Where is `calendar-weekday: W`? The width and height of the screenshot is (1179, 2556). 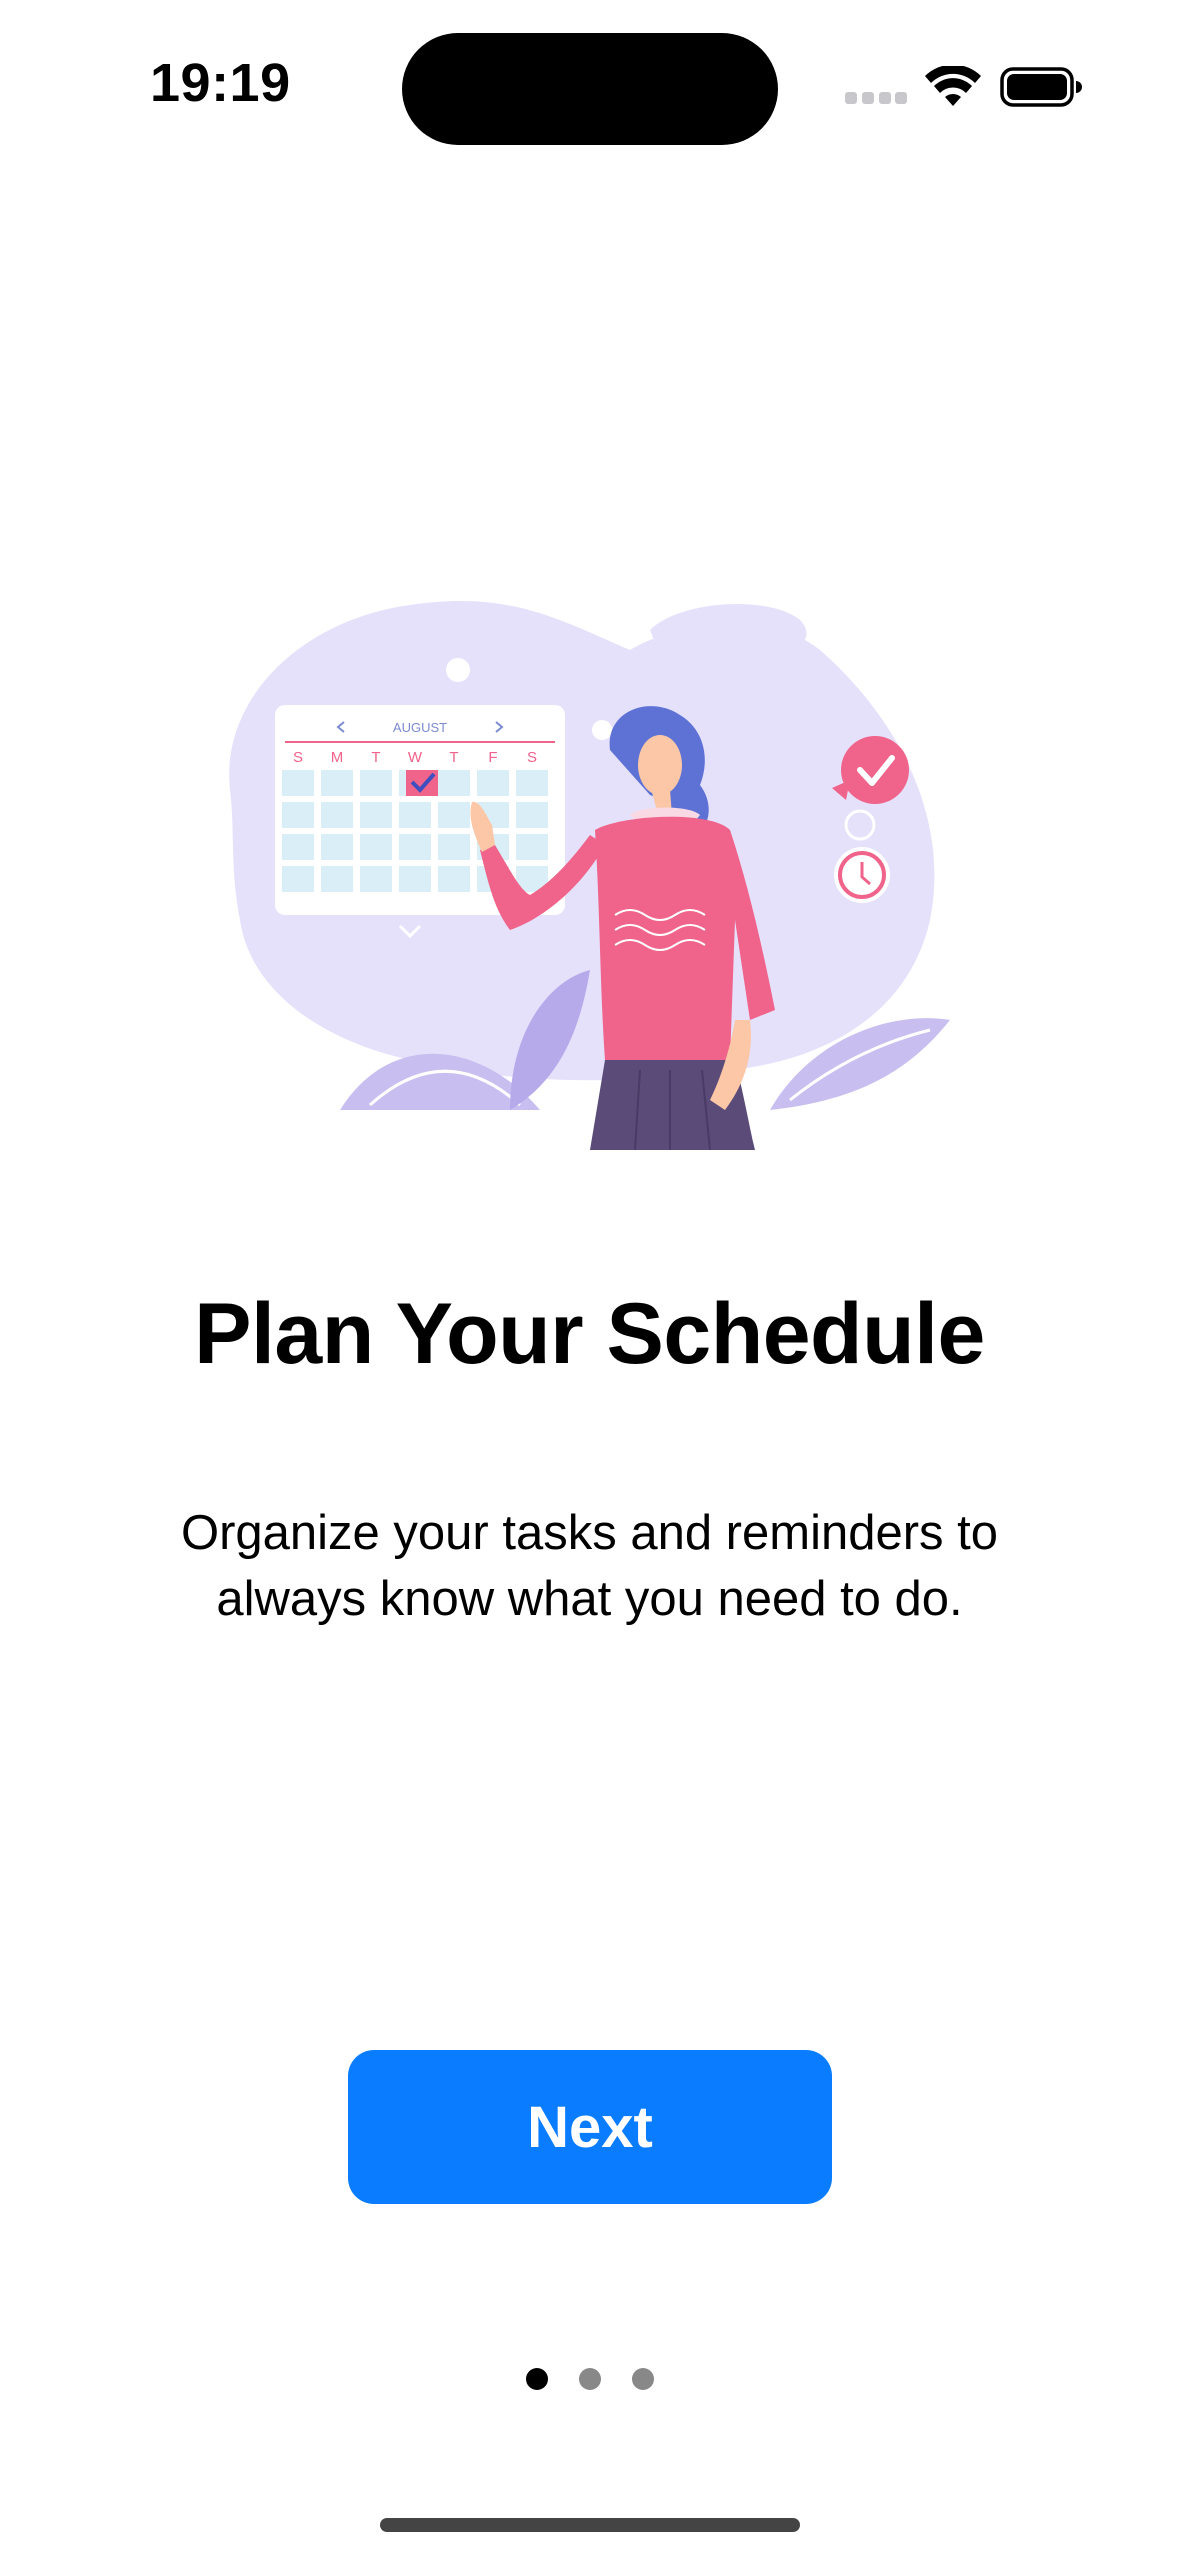
calendar-weekday: W is located at coordinates (415, 757).